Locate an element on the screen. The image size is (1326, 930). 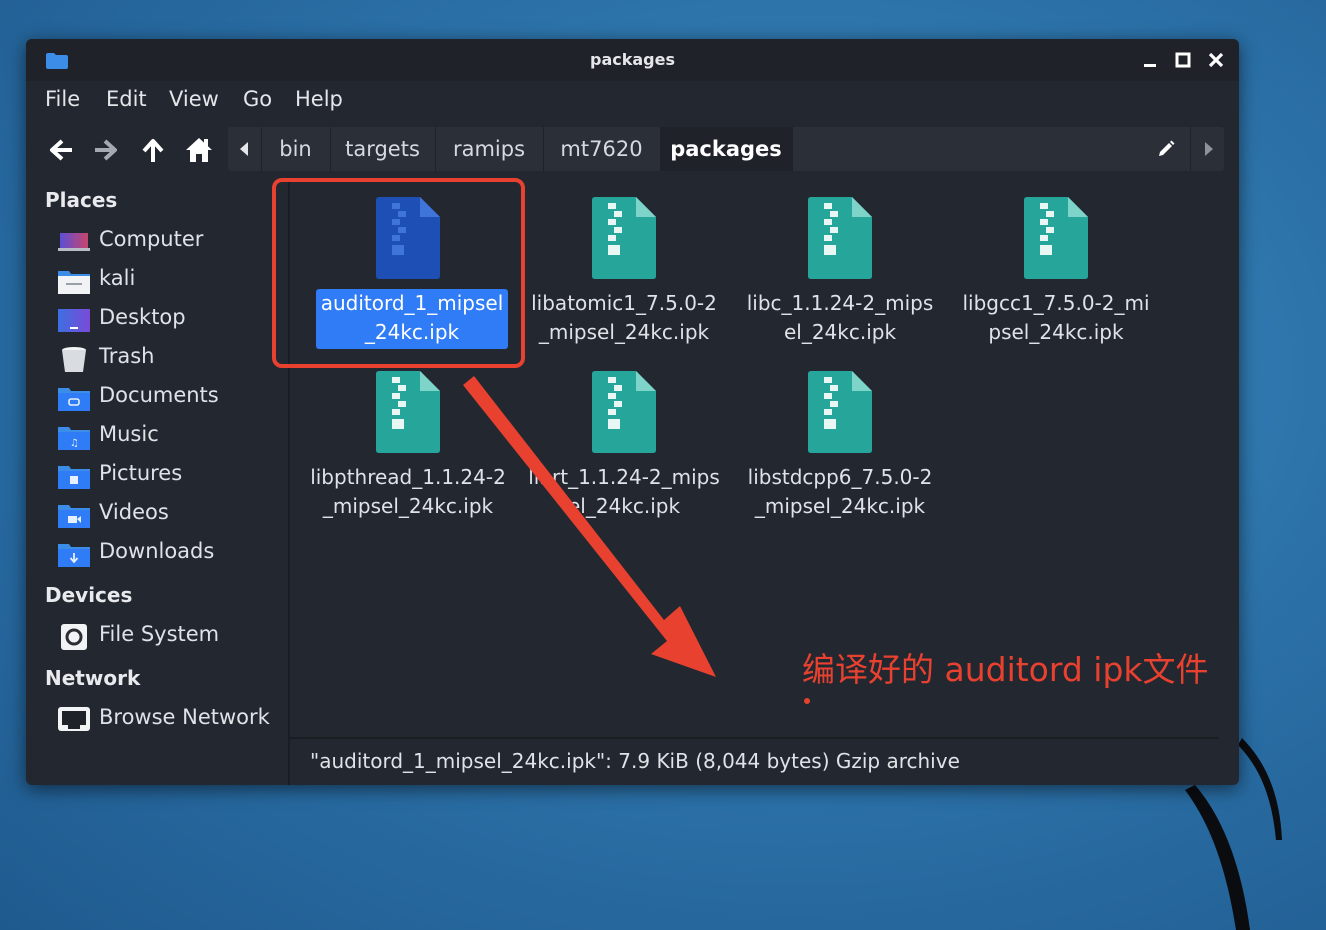
videos-folder-icon is located at coordinates (74, 516).